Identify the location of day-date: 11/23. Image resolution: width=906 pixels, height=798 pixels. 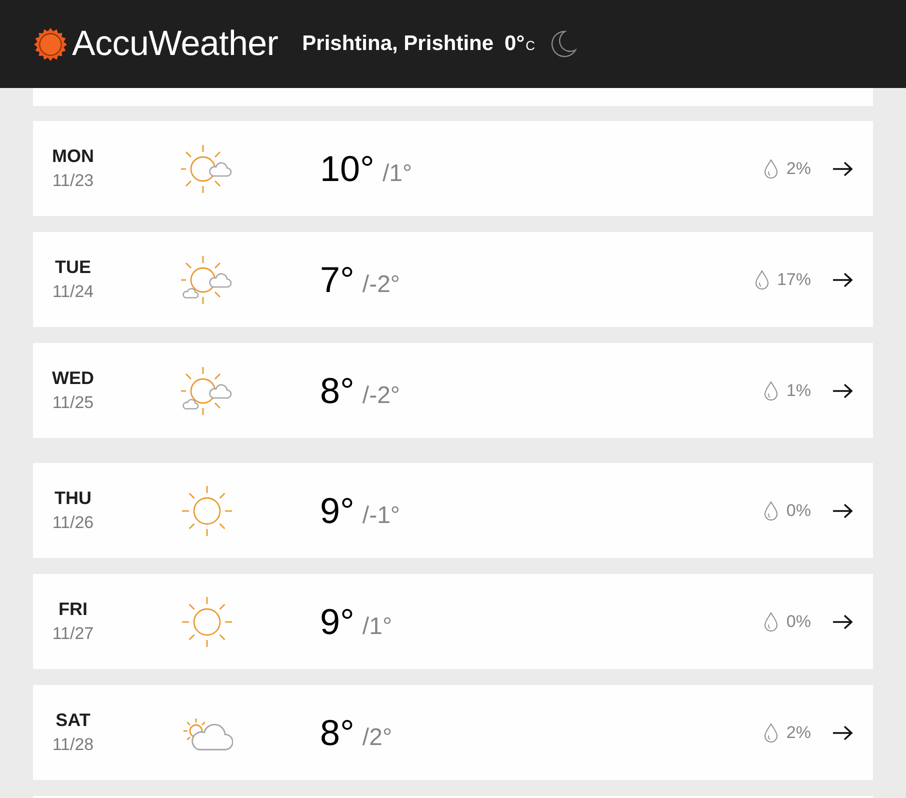
(73, 181).